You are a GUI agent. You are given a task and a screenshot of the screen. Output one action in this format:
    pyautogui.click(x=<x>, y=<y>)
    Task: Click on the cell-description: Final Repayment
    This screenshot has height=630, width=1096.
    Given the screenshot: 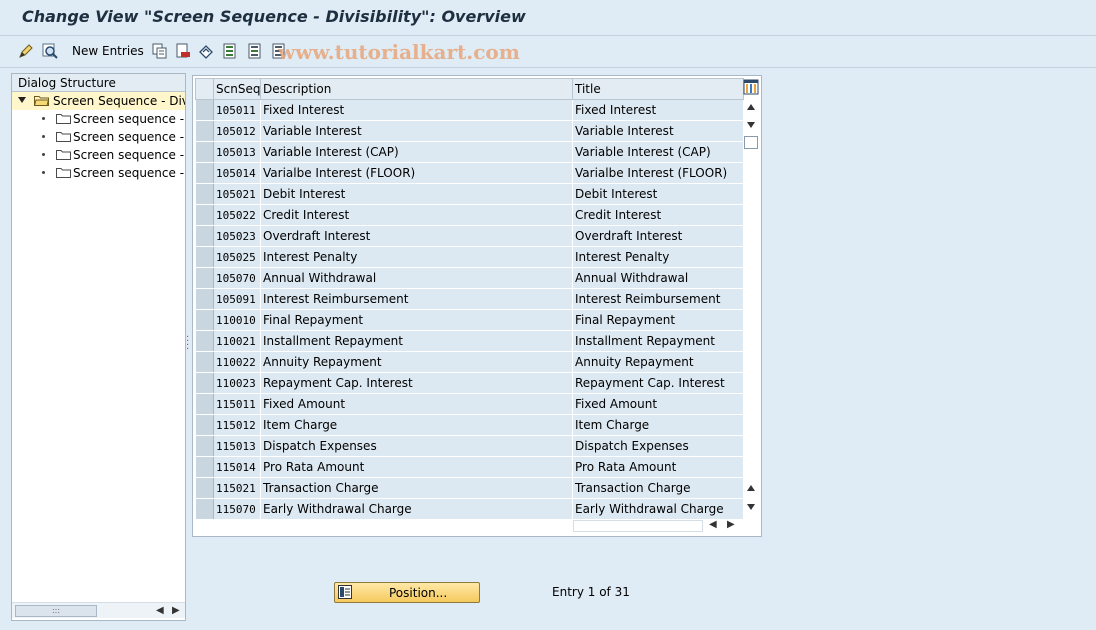 What is the action you would take?
    pyautogui.click(x=416, y=320)
    